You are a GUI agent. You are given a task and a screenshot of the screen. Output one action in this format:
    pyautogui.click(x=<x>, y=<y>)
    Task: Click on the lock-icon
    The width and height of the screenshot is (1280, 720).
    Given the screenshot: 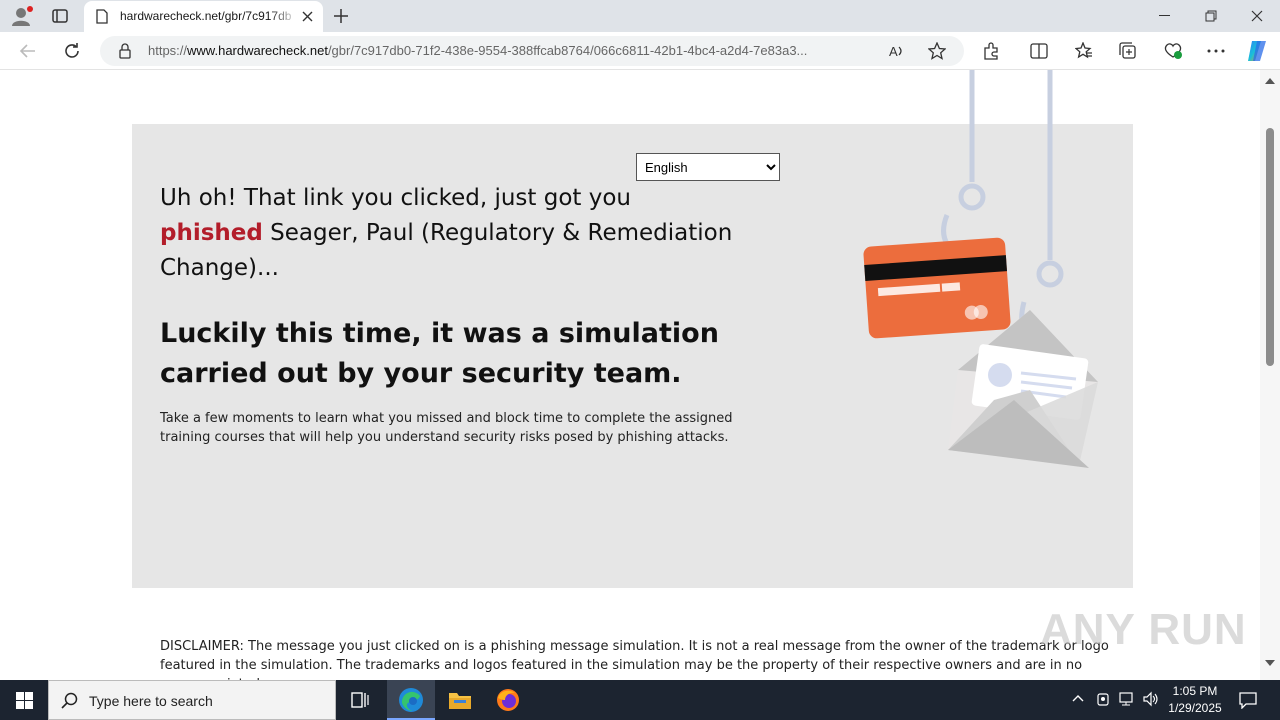 What is the action you would take?
    pyautogui.click(x=125, y=51)
    